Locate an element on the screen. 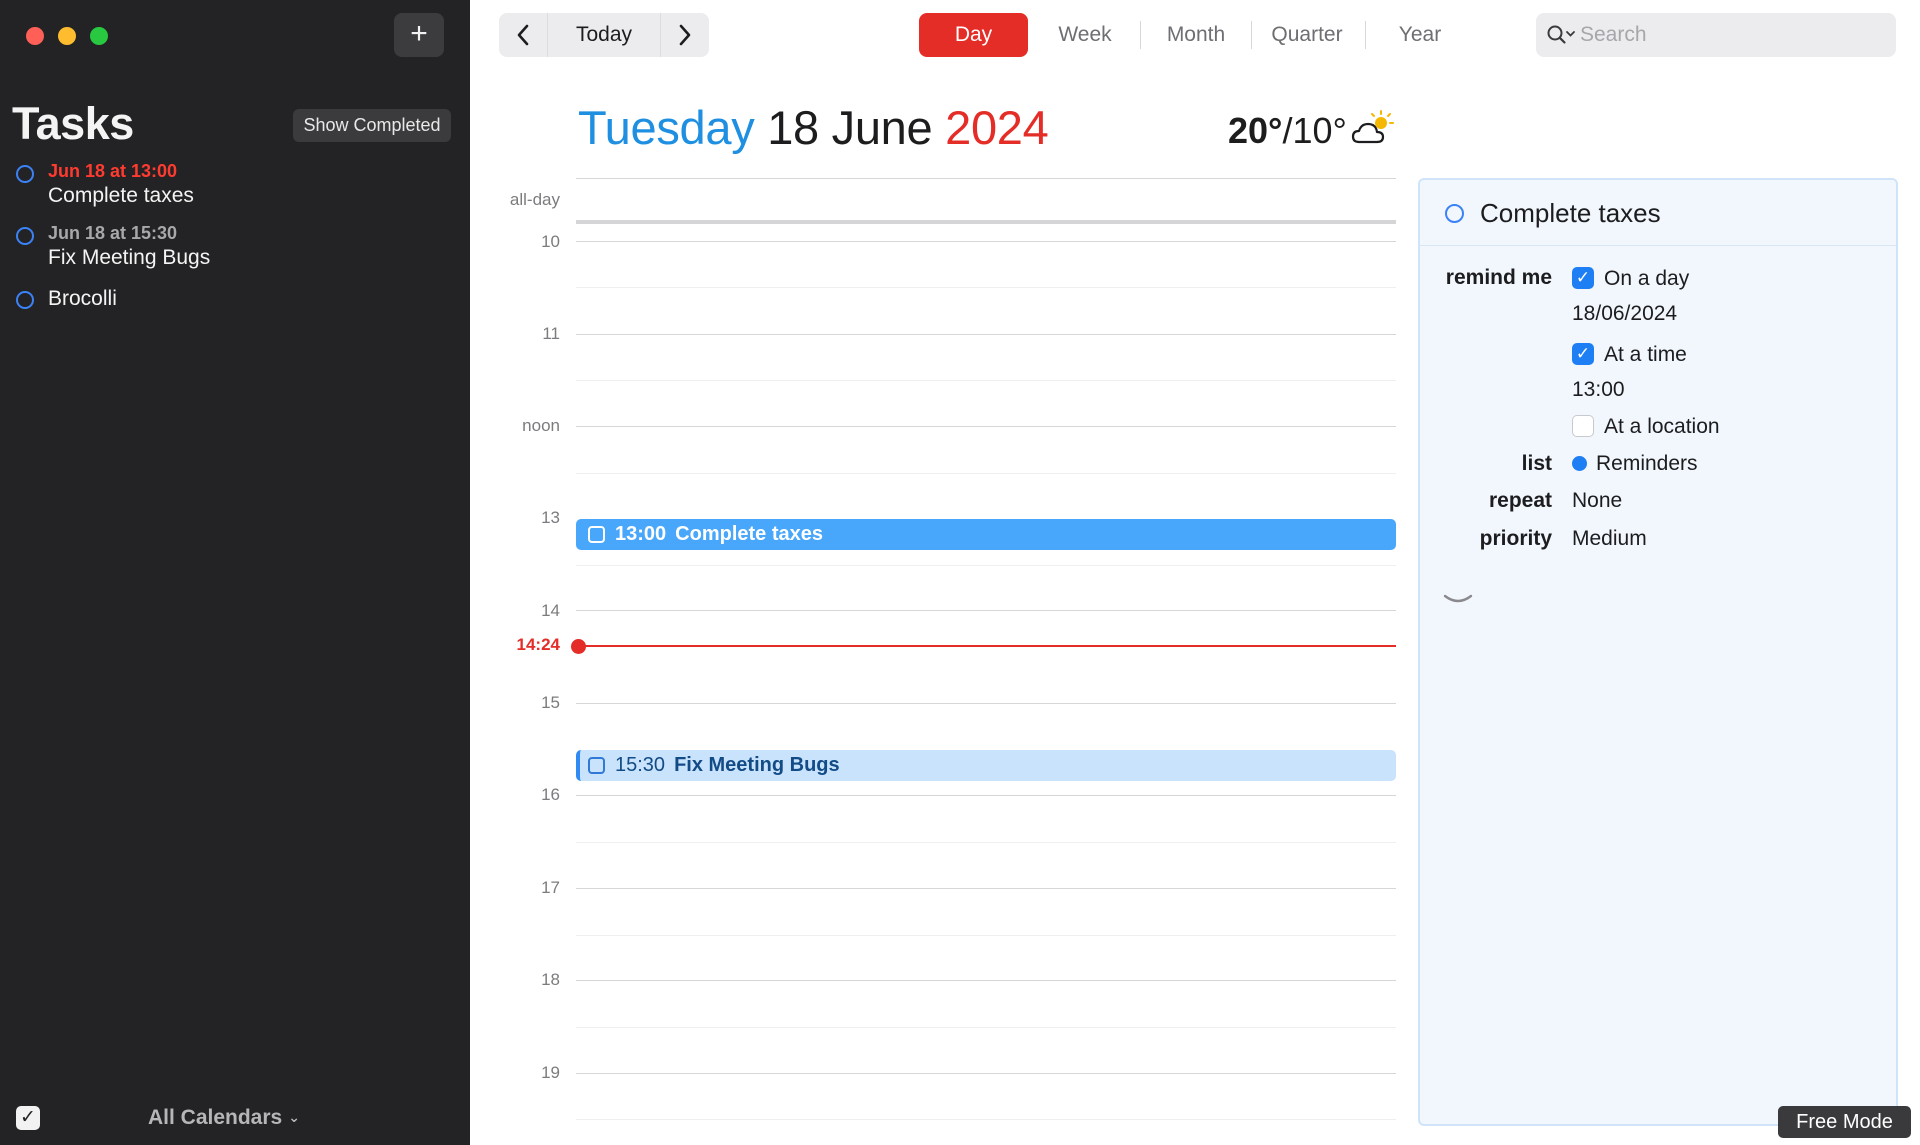 This screenshot has height=1145, width=1920. reminder-time-field: 13:00 is located at coordinates (1598, 390).